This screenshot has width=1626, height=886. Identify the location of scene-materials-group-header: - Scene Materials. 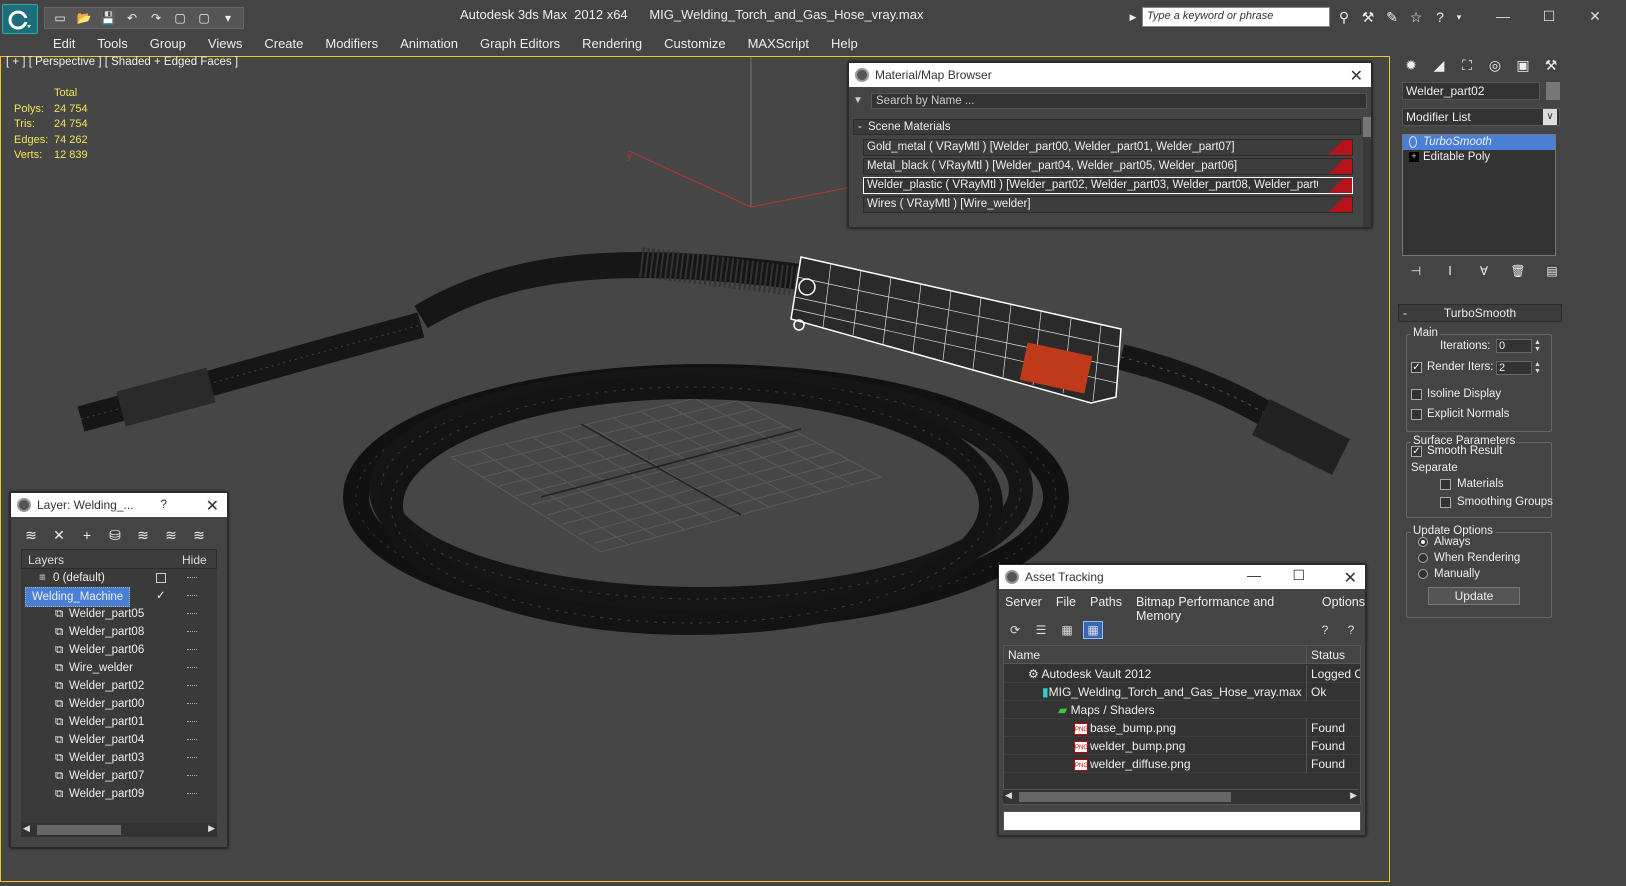
(1107, 127).